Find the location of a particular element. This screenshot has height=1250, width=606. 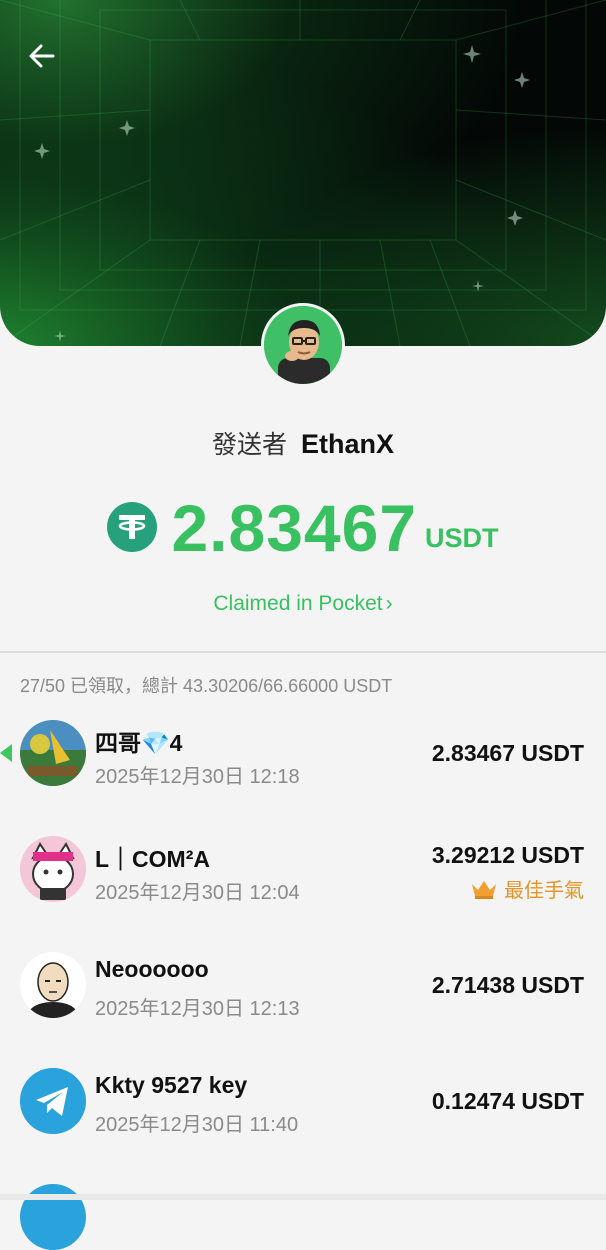

bald-hero-avatar-icon is located at coordinates (53, 985).